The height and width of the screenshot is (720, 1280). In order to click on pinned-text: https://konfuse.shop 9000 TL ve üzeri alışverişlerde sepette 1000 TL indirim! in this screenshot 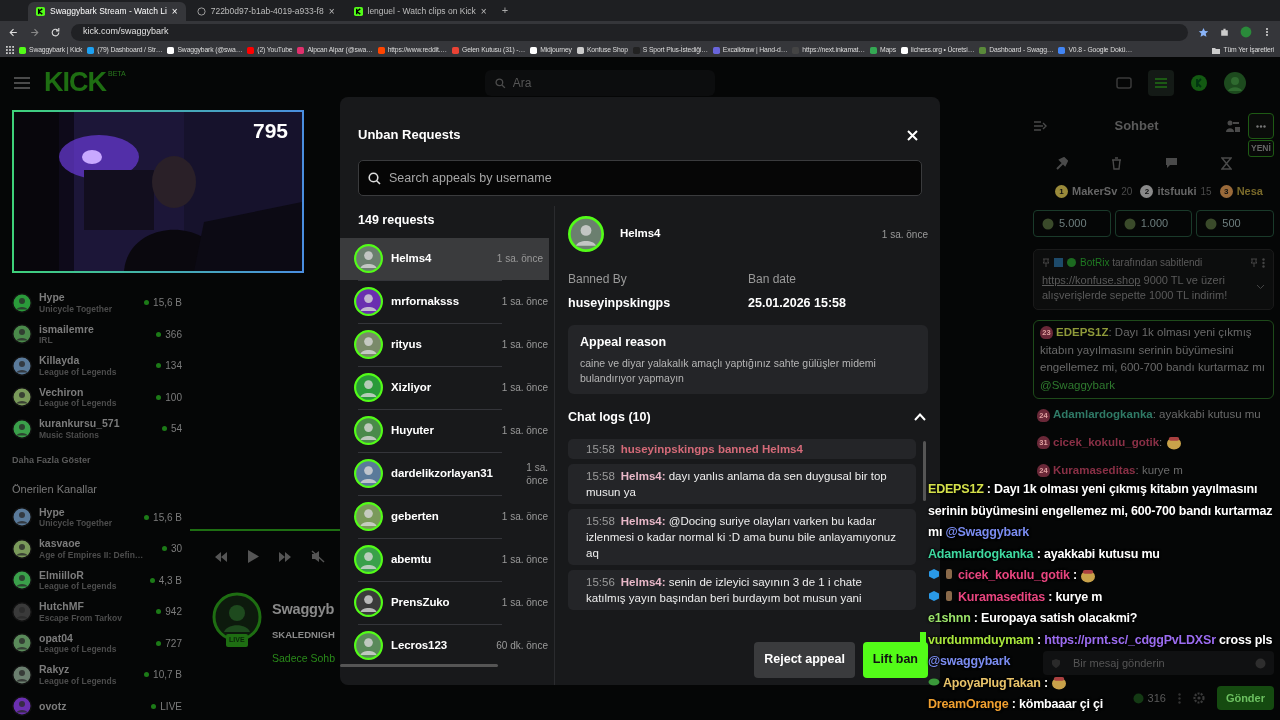, I will do `click(1135, 288)`.